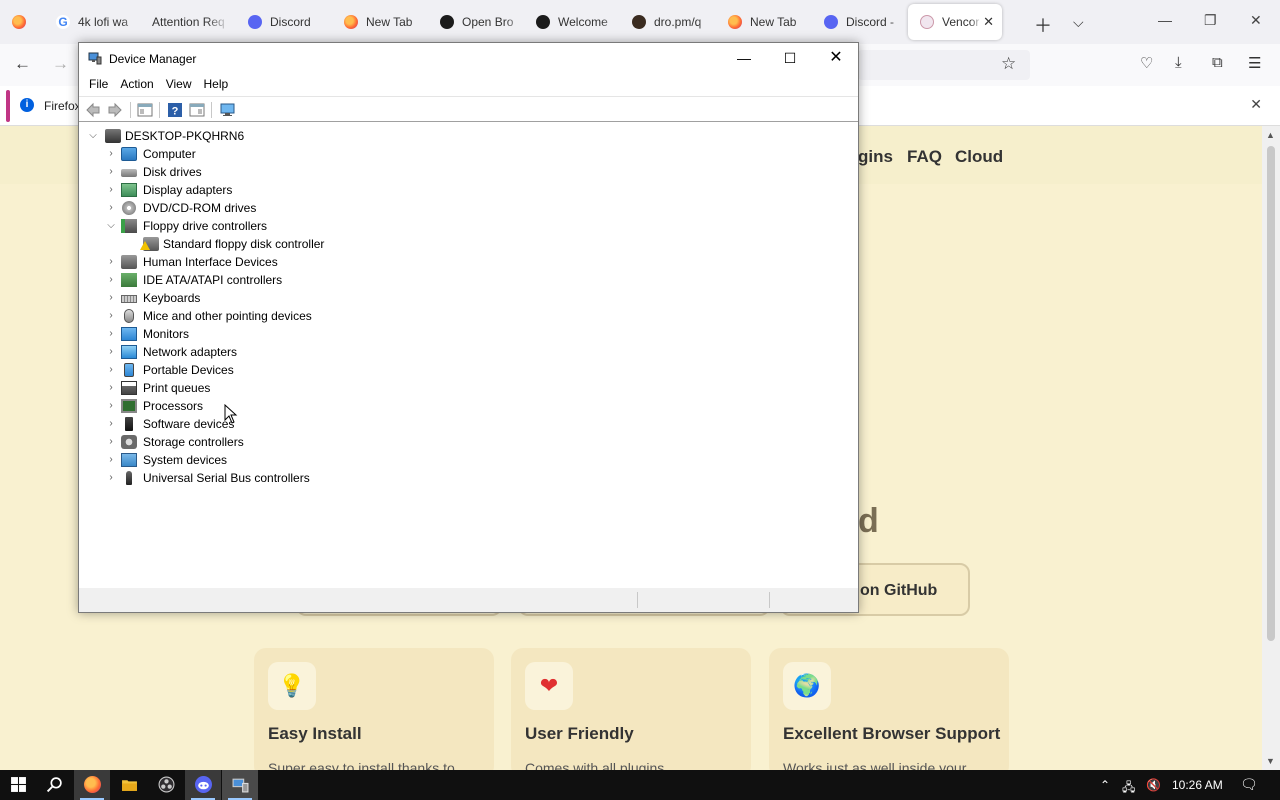  Describe the element at coordinates (255, 370) in the screenshot. I see `tree-item-portable-devices: › Portable Devices` at that location.